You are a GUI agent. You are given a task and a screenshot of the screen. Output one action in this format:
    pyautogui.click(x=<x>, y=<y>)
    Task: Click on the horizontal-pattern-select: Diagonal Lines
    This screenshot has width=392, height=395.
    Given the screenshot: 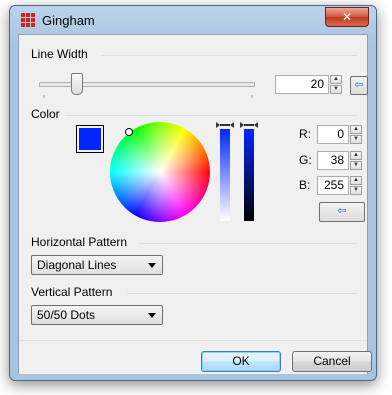 What is the action you would take?
    pyautogui.click(x=97, y=265)
    